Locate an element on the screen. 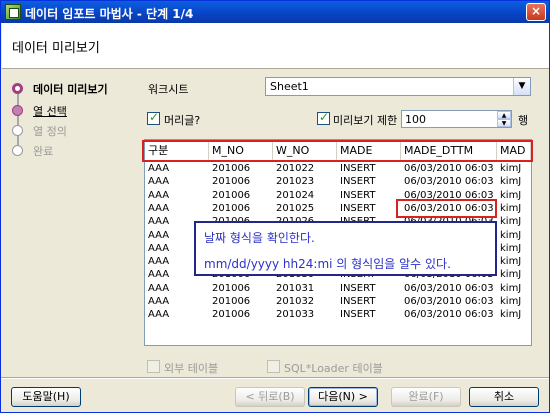 This screenshot has height=413, width=550. step-label: 열 선택 is located at coordinates (50, 111).